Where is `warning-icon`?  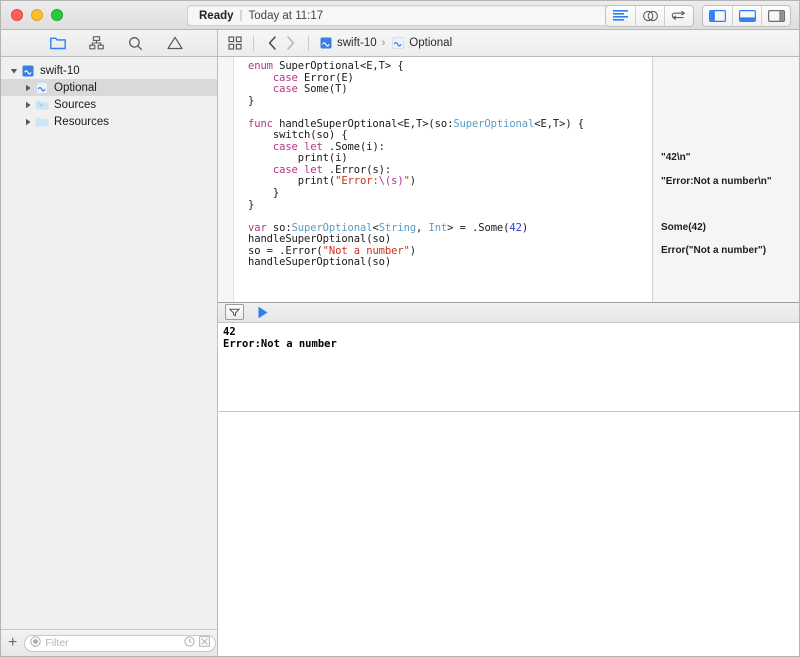 warning-icon is located at coordinates (174, 43).